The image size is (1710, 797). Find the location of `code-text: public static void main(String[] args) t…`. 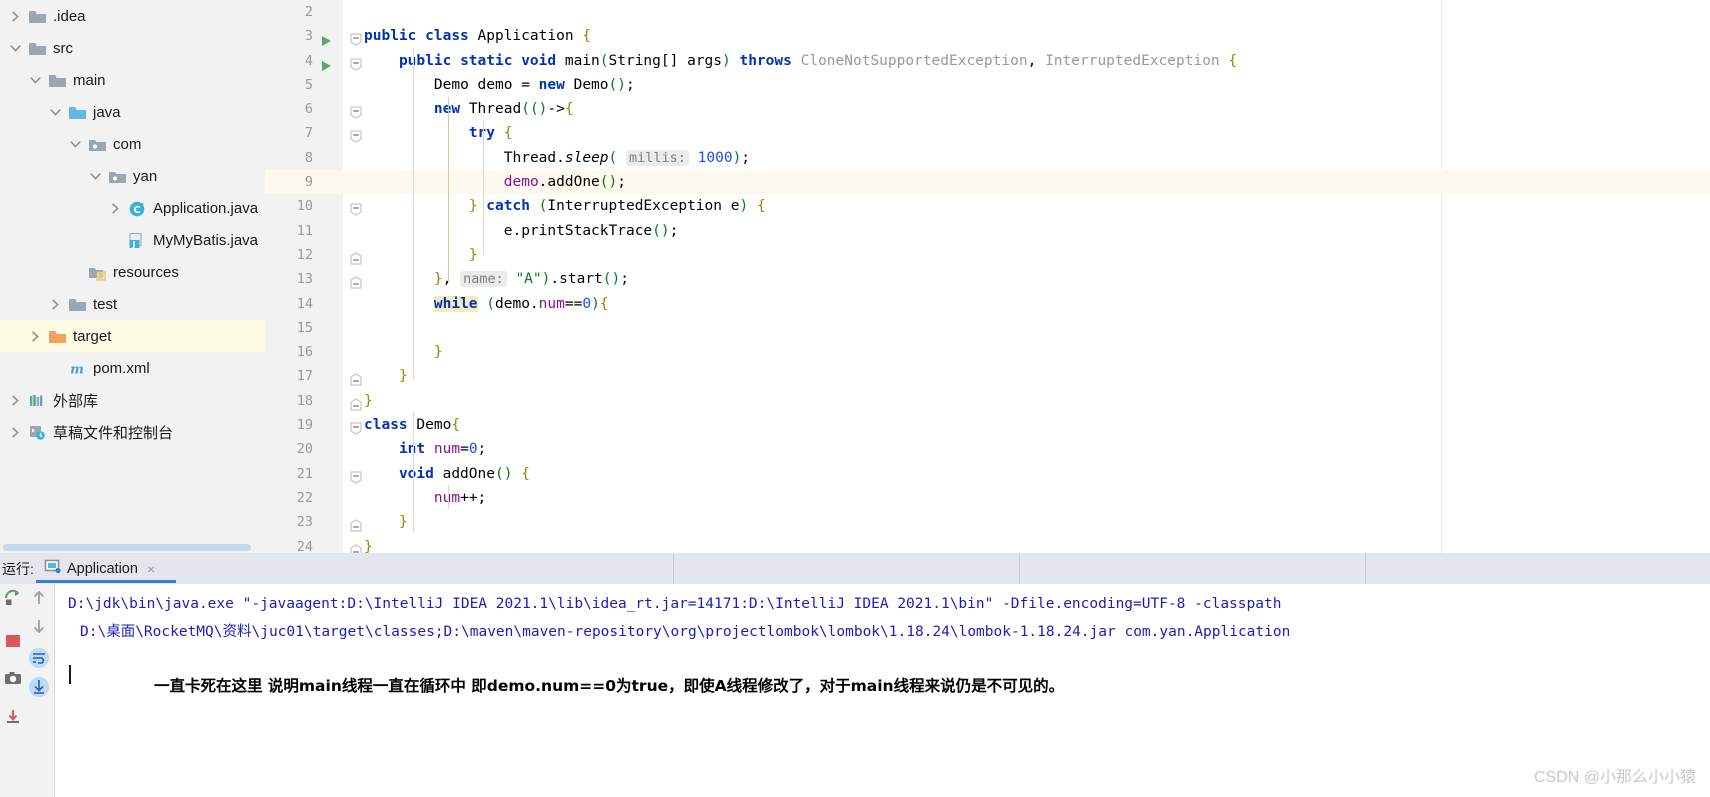

code-text: public static void main(String[] args) t… is located at coordinates (818, 60).